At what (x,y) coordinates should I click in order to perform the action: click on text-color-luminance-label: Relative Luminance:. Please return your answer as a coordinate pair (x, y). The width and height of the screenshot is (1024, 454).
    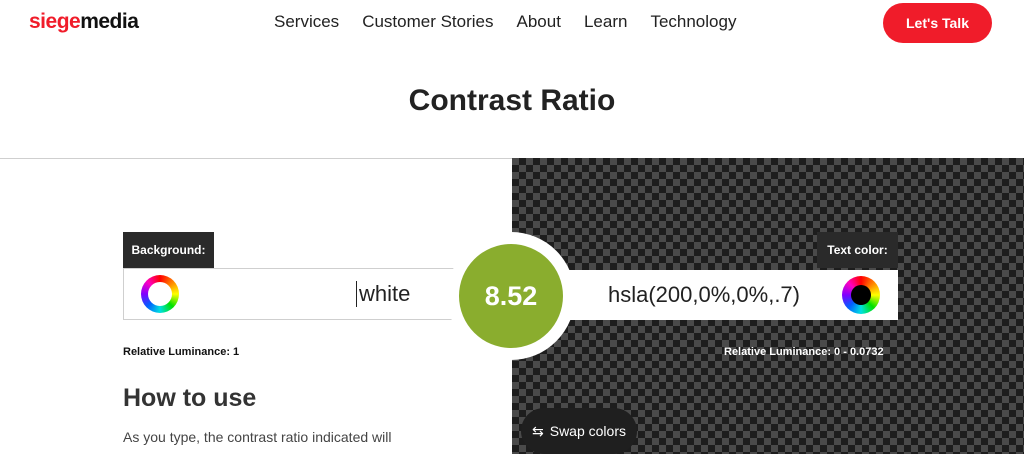
    Looking at the image, I should click on (777, 352).